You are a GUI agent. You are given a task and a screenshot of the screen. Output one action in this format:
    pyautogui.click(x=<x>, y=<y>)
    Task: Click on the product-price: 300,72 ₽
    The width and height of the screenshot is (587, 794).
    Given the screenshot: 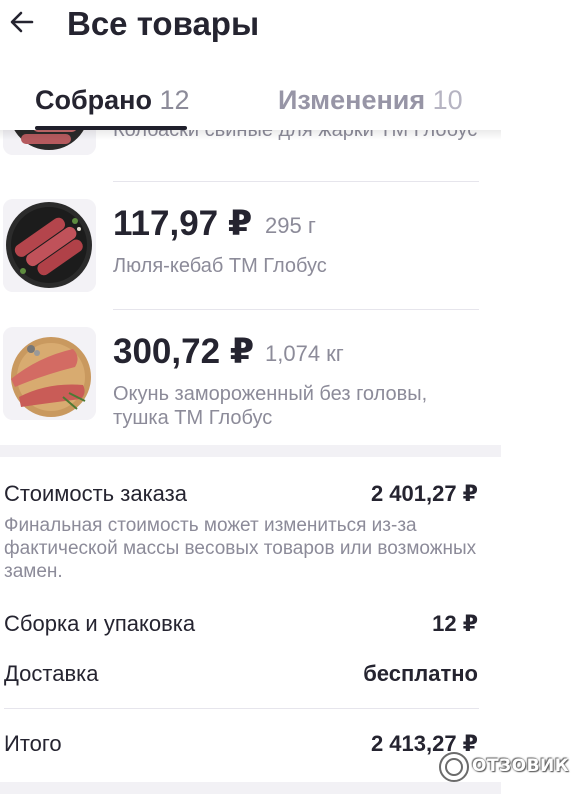 What is the action you would take?
    pyautogui.click(x=184, y=351)
    